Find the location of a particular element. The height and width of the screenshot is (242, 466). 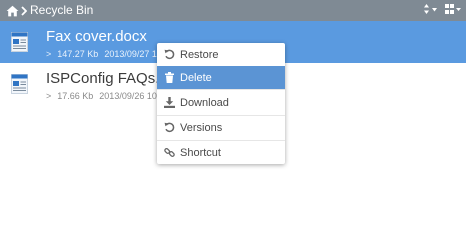

menu-item-download: Download is located at coordinates (221, 102).